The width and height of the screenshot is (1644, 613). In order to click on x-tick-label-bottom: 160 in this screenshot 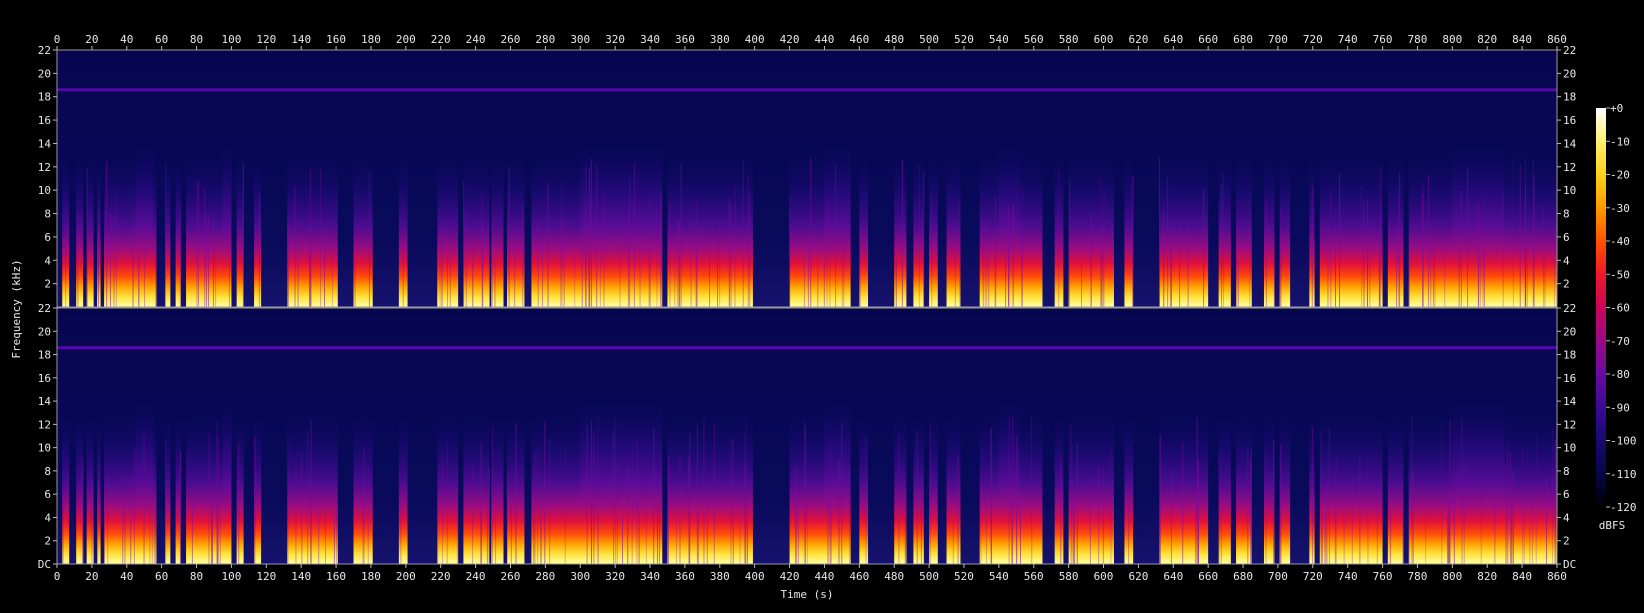, I will do `click(336, 576)`.